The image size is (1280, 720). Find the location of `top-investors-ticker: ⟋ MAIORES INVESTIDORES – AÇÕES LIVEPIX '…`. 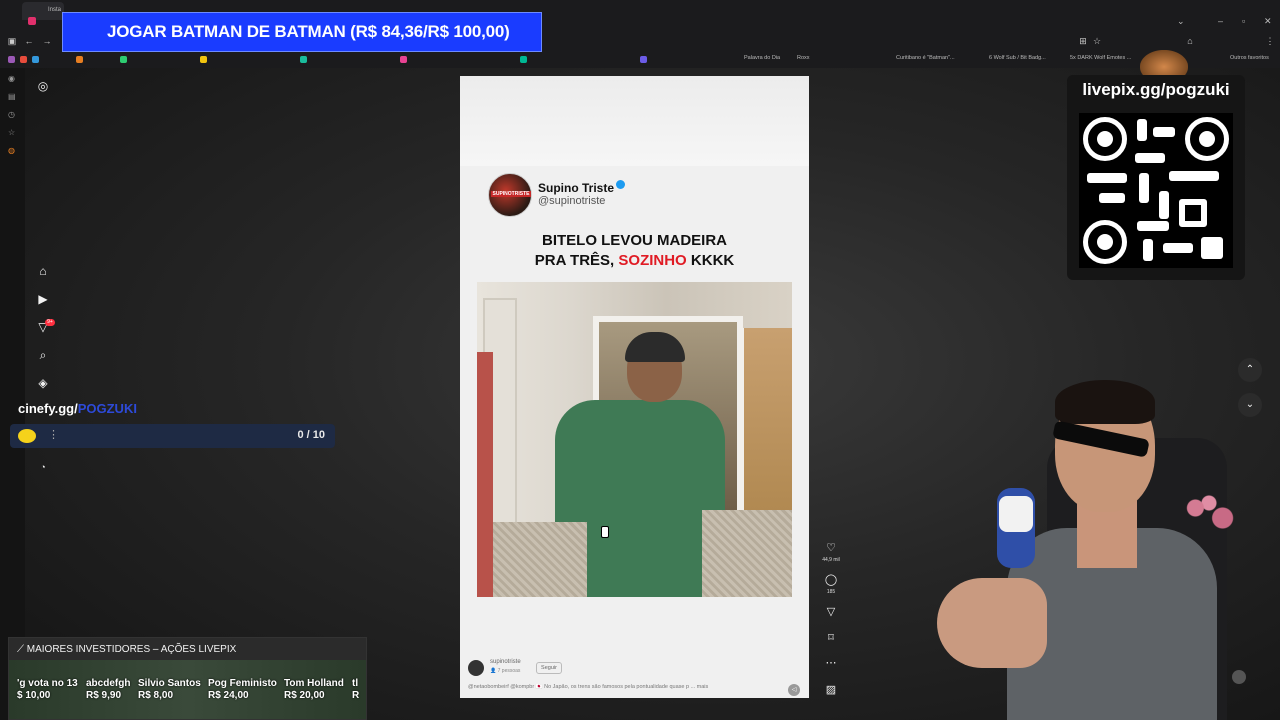

top-investors-ticker: ⟋ MAIORES INVESTIDORES – AÇÕES LIVEPIX '… is located at coordinates (187, 678).